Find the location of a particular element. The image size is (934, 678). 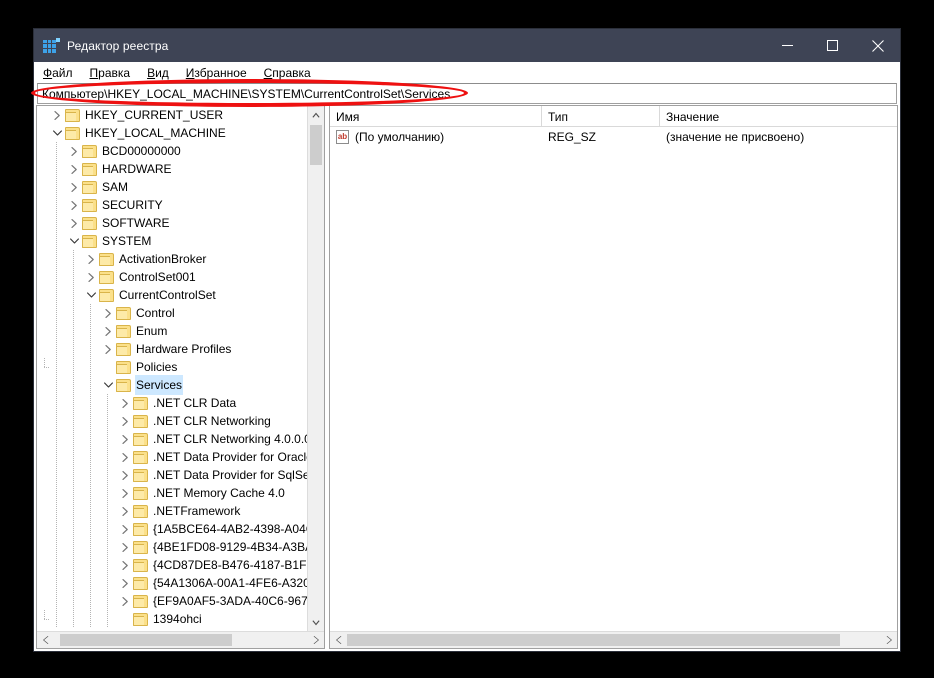

tree-item: HARDWARE is located at coordinates (172, 169).